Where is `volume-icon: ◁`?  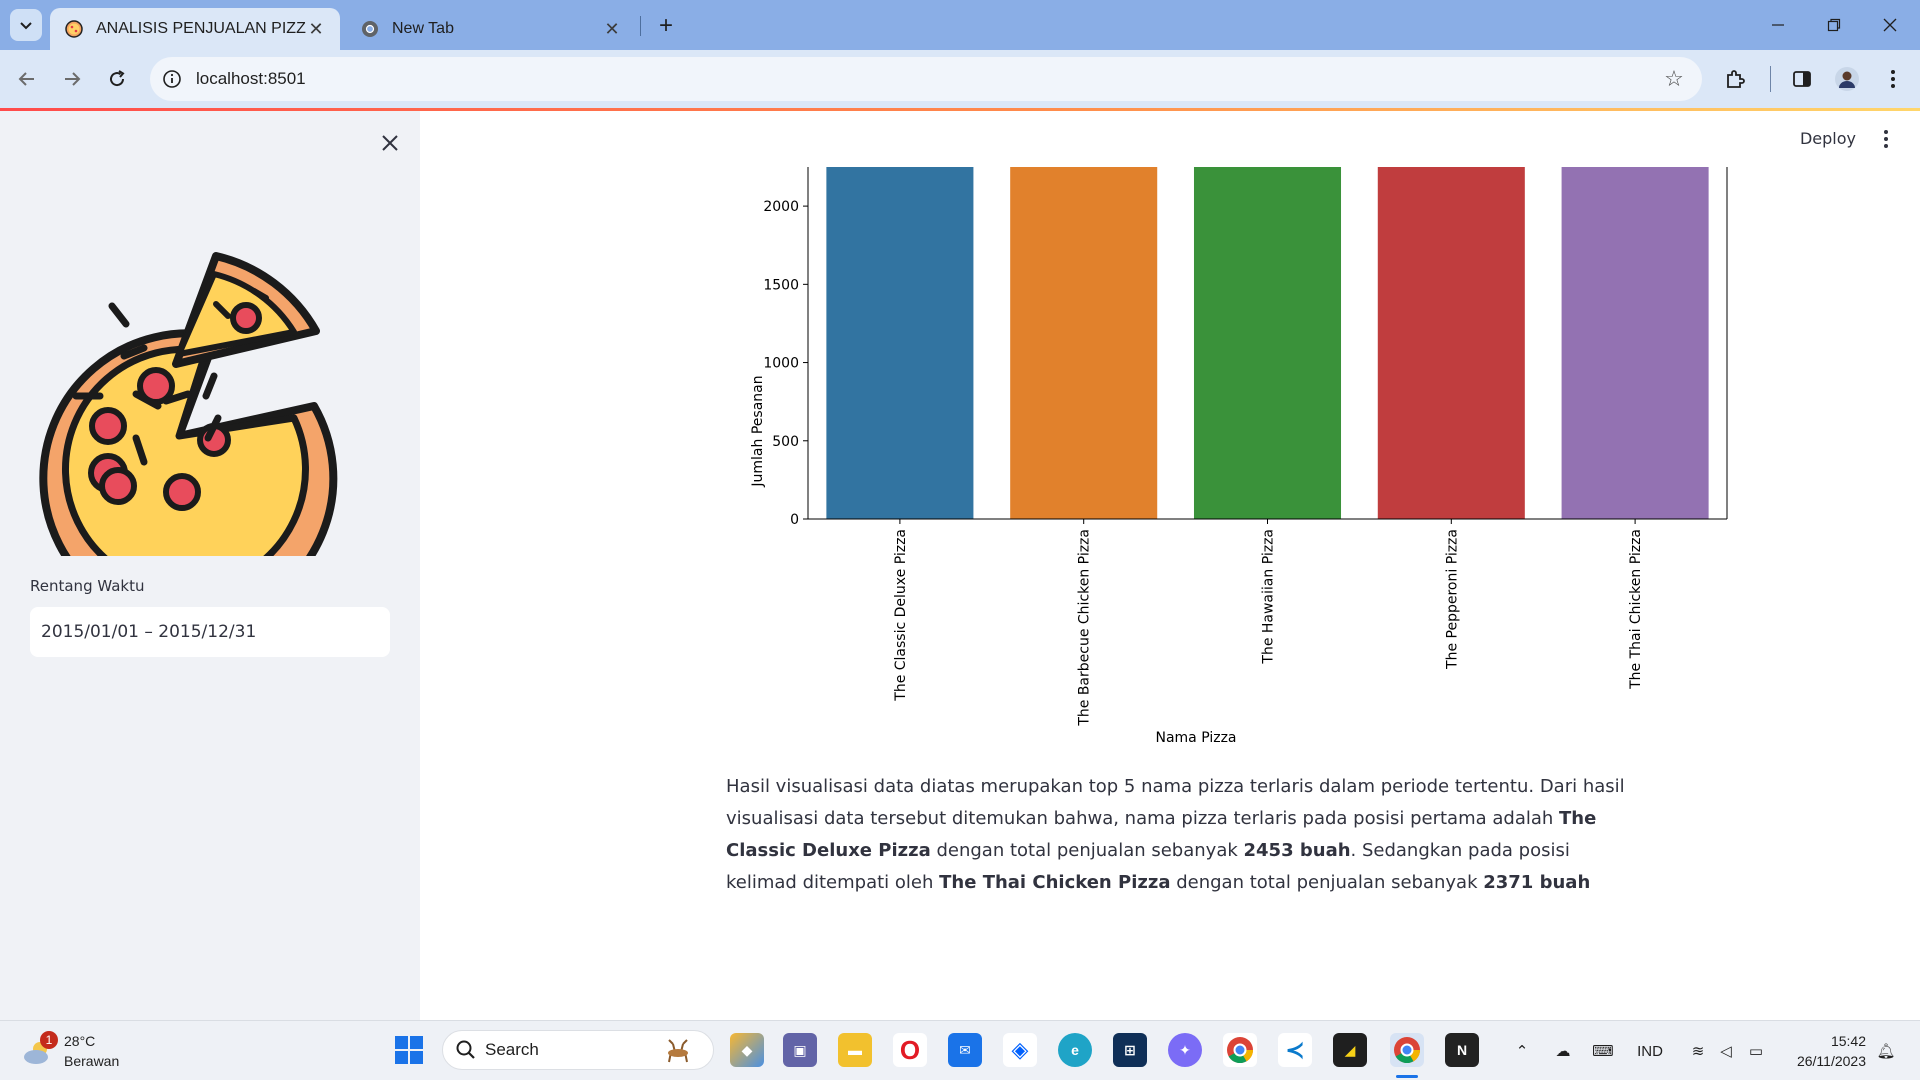 volume-icon: ◁ is located at coordinates (1726, 1051).